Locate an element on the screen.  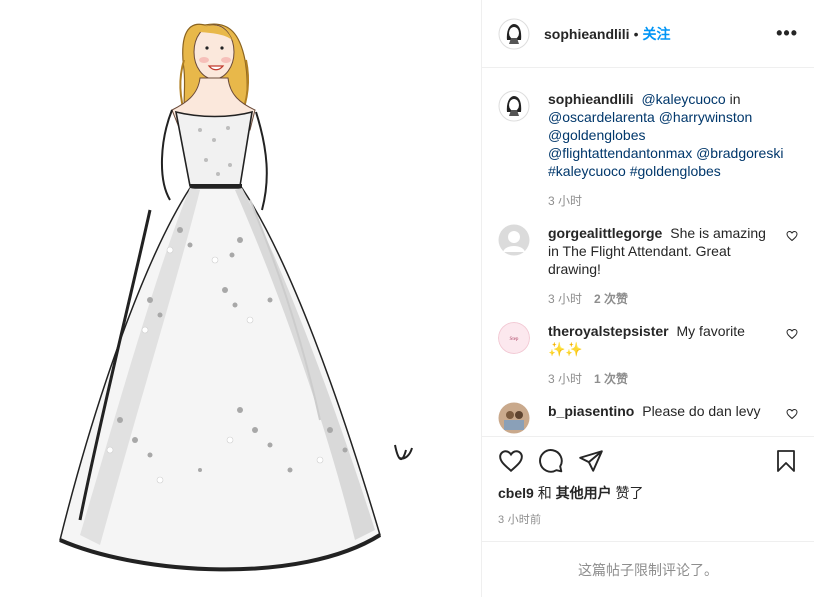
more-options-icon: ••• is located at coordinates (787, 33).